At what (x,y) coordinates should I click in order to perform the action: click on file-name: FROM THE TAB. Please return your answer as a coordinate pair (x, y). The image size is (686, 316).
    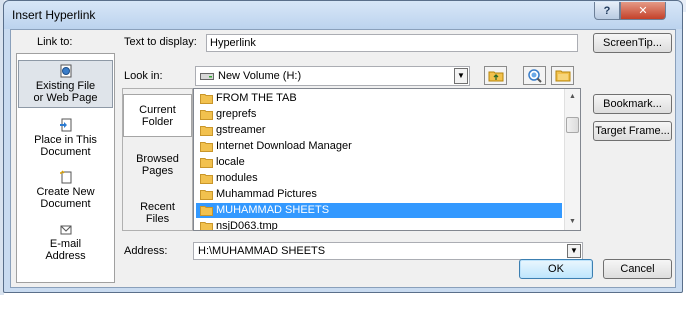
    Looking at the image, I should click on (256, 98).